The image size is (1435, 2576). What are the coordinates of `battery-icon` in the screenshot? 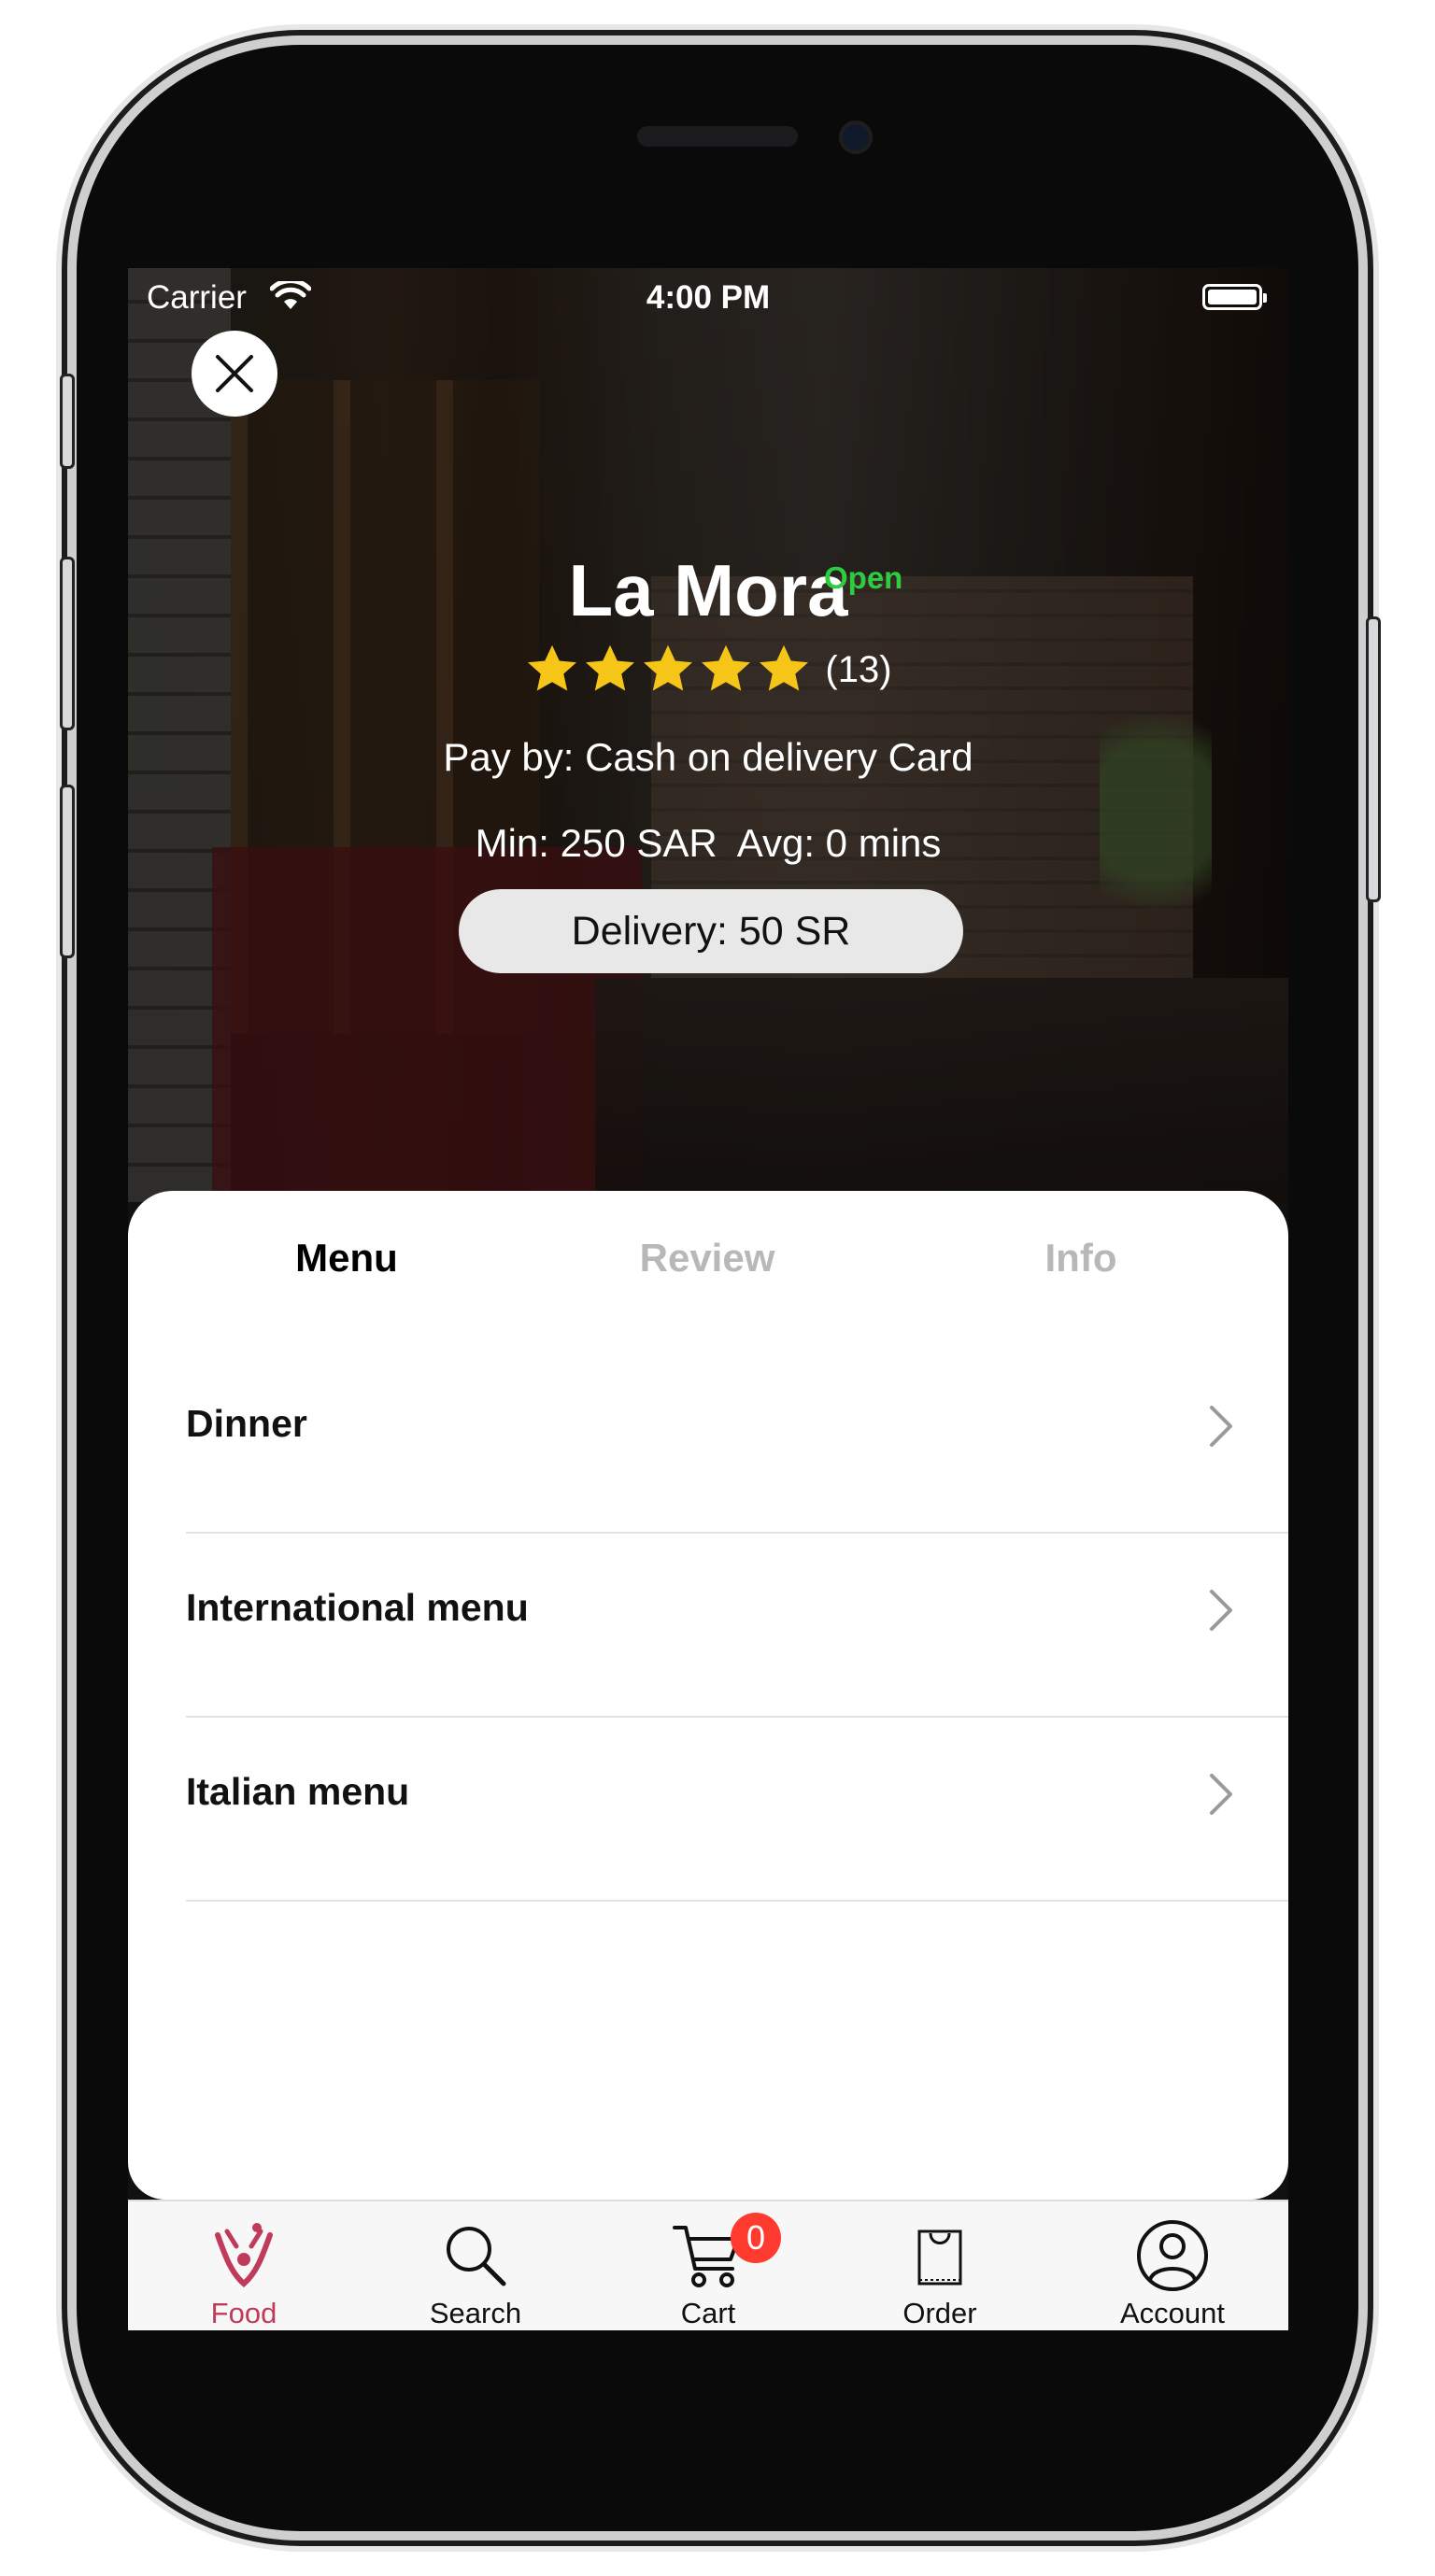 It's located at (1234, 297).